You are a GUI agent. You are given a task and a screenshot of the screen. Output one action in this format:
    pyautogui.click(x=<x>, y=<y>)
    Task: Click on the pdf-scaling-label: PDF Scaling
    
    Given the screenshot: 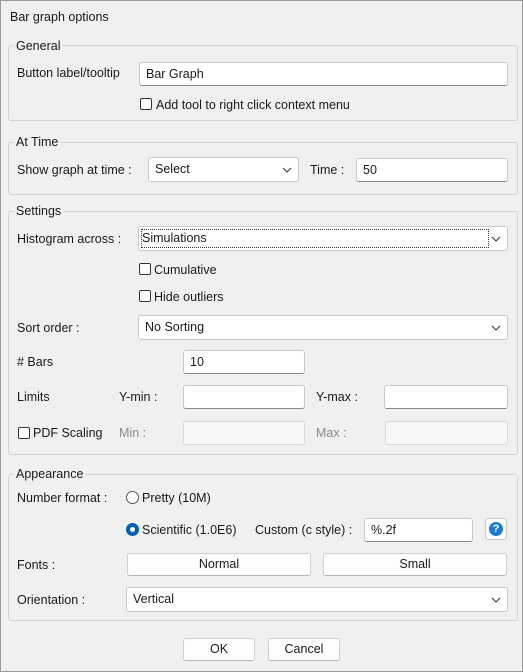 What is the action you would take?
    pyautogui.click(x=67, y=433)
    